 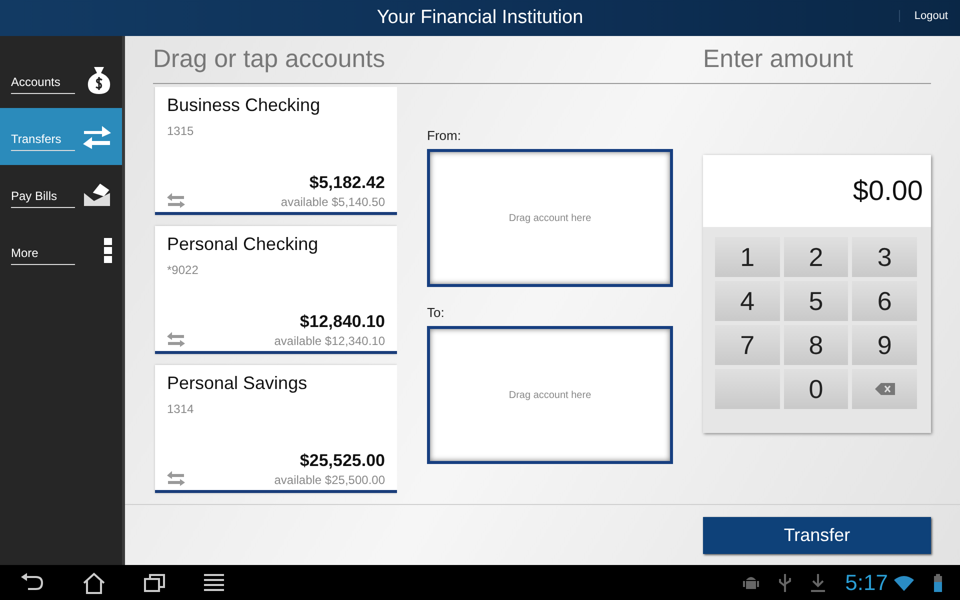 I want to click on digit-key: 9, so click(x=884, y=345).